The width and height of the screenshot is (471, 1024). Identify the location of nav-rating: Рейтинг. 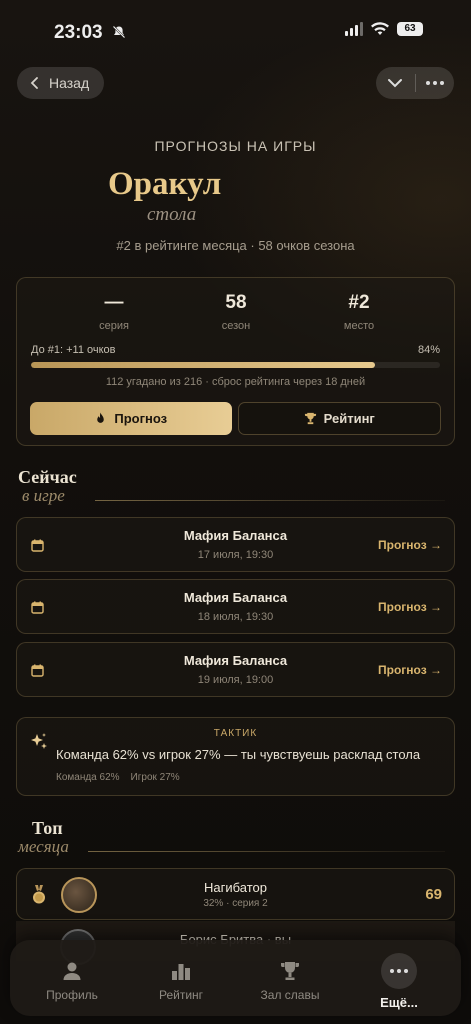
(181, 977).